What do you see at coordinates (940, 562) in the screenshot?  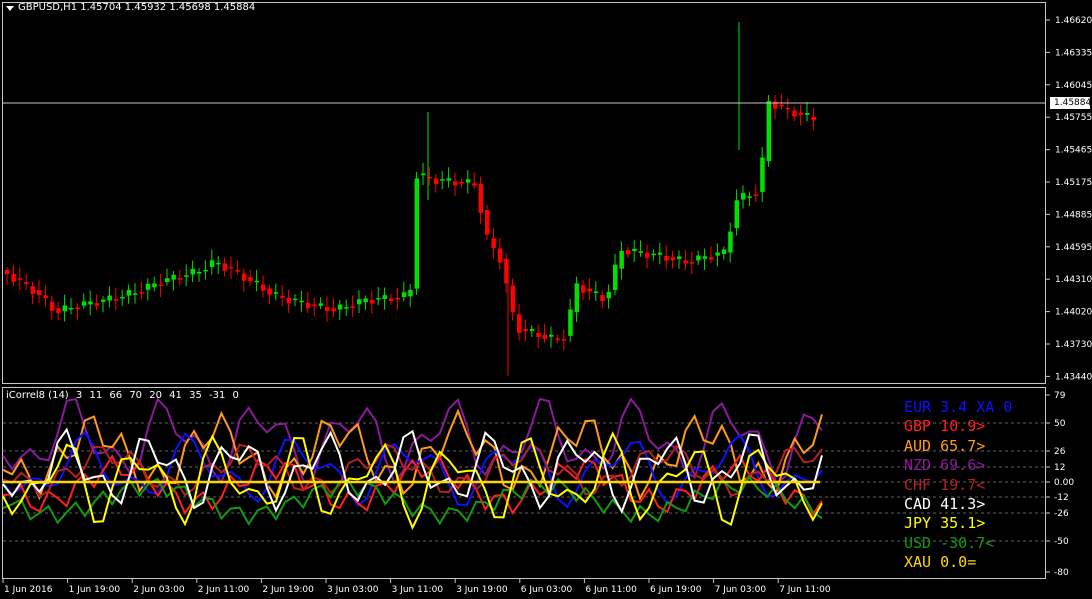 I see `corr-xau: XAU 0.0=` at bounding box center [940, 562].